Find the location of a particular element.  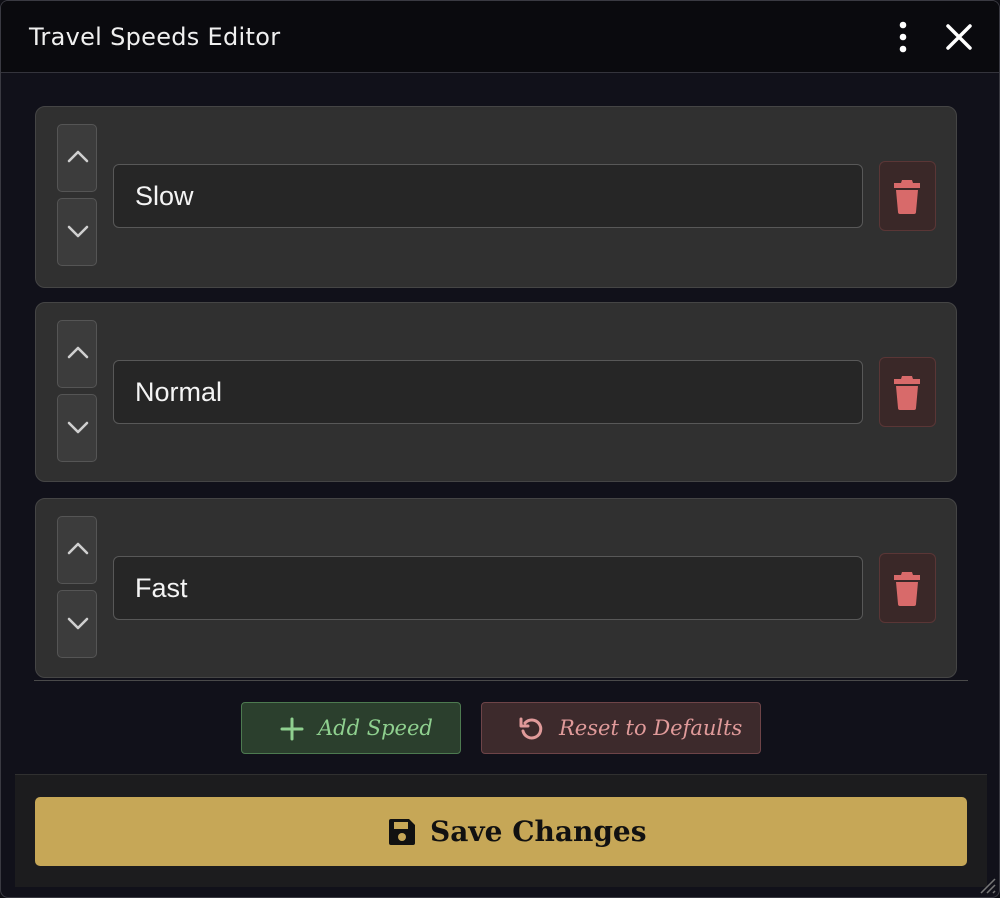

save-changes-button: Save Changes is located at coordinates (501, 831).